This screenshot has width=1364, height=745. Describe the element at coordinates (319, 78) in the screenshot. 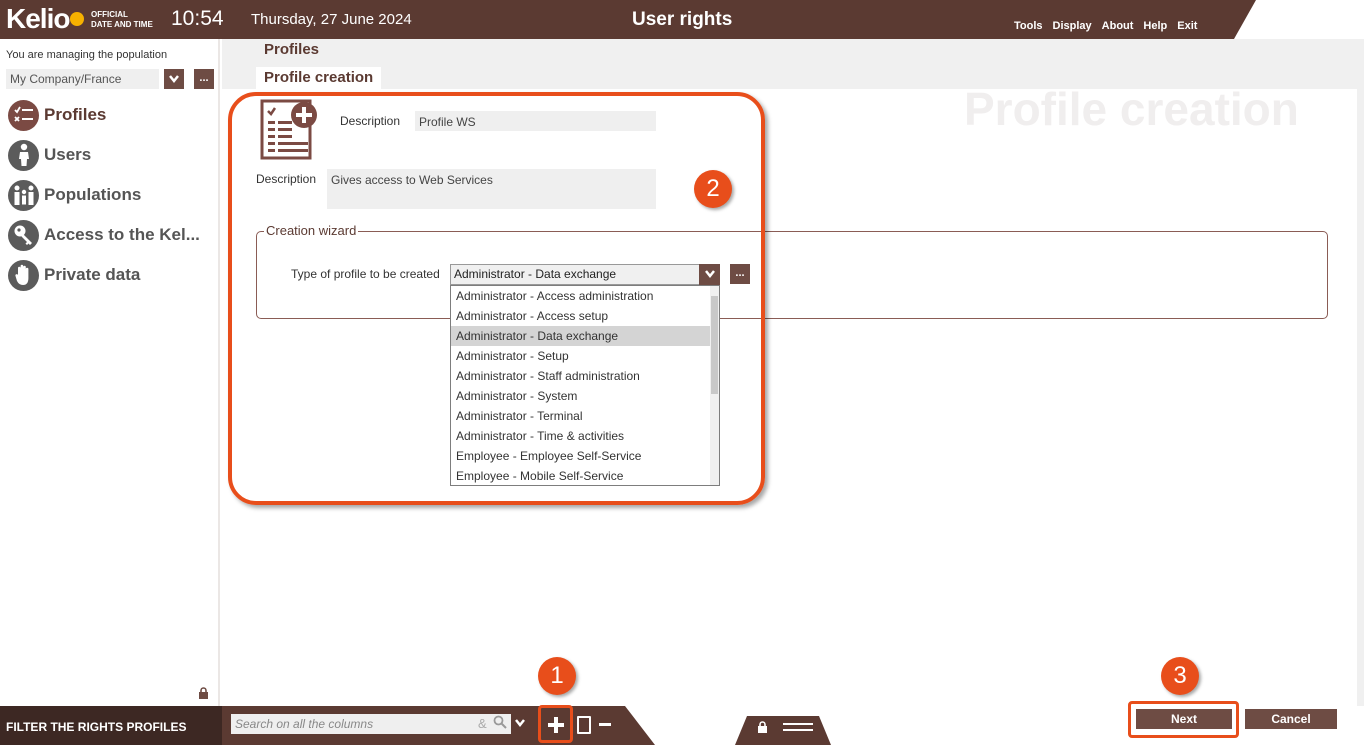

I see `tab-profile-creation: Profile creation` at that location.